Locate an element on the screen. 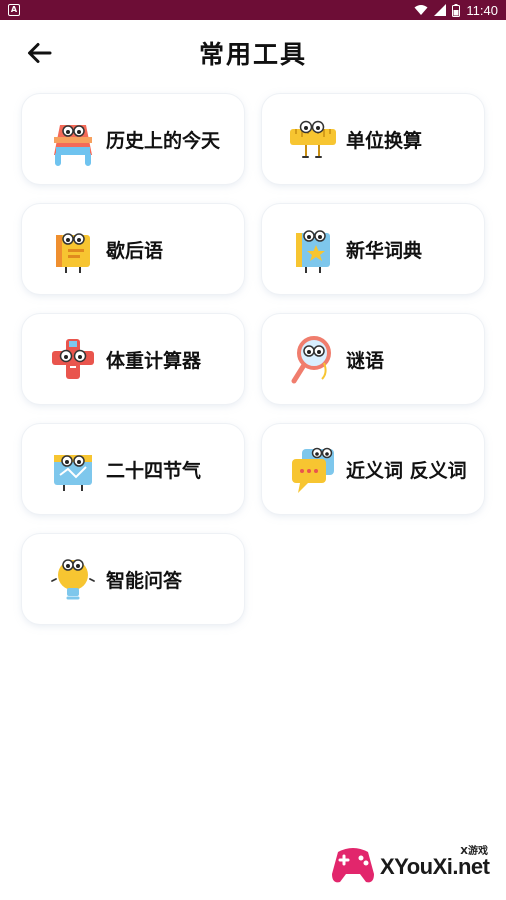 This screenshot has width=506, height=900. tool-label: 单位换算 is located at coordinates (384, 140).